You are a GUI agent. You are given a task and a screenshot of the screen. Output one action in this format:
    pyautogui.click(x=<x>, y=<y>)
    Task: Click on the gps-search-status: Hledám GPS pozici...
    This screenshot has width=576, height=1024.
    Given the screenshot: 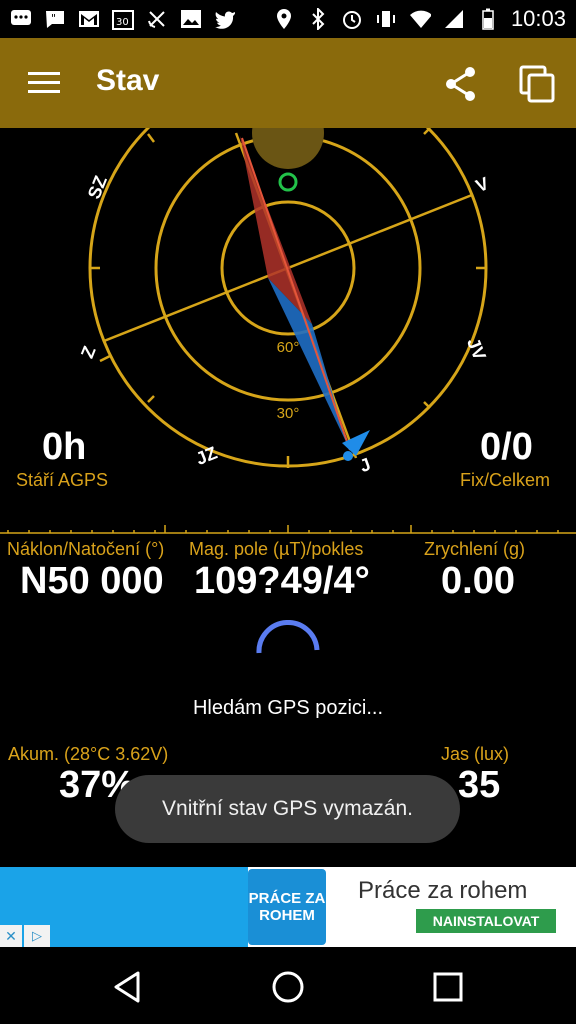 What is the action you would take?
    pyautogui.click(x=288, y=708)
    